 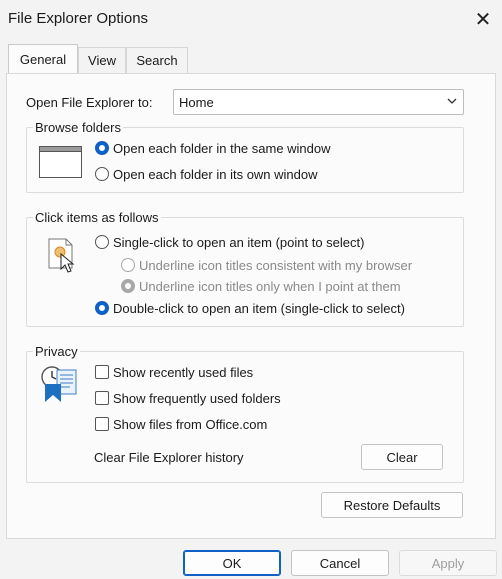 What do you see at coordinates (183, 372) in the screenshot?
I see `recent-files-label: Show recently used files` at bounding box center [183, 372].